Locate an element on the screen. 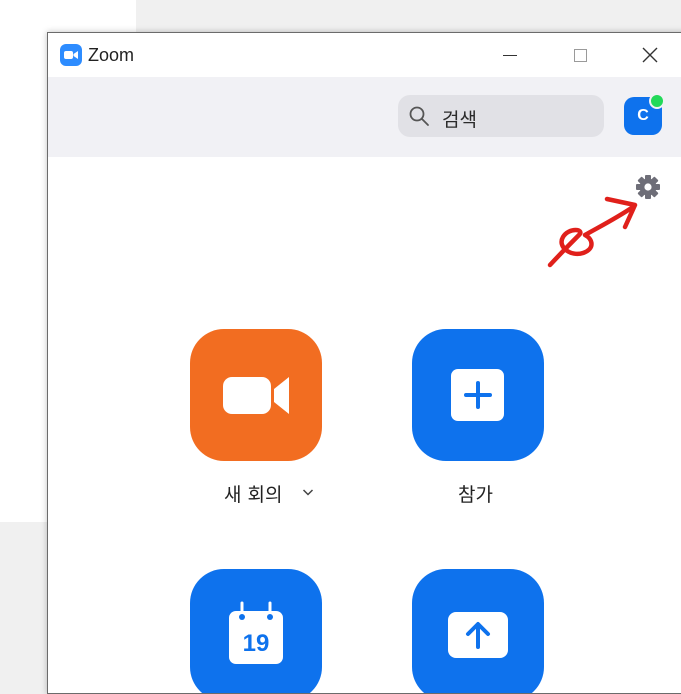 The image size is (681, 694). chevron-down-icon is located at coordinates (308, 492).